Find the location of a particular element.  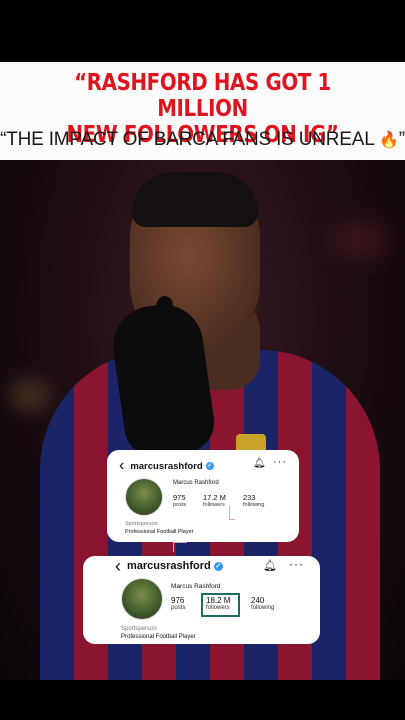

connector-mark is located at coordinates (180, 547).